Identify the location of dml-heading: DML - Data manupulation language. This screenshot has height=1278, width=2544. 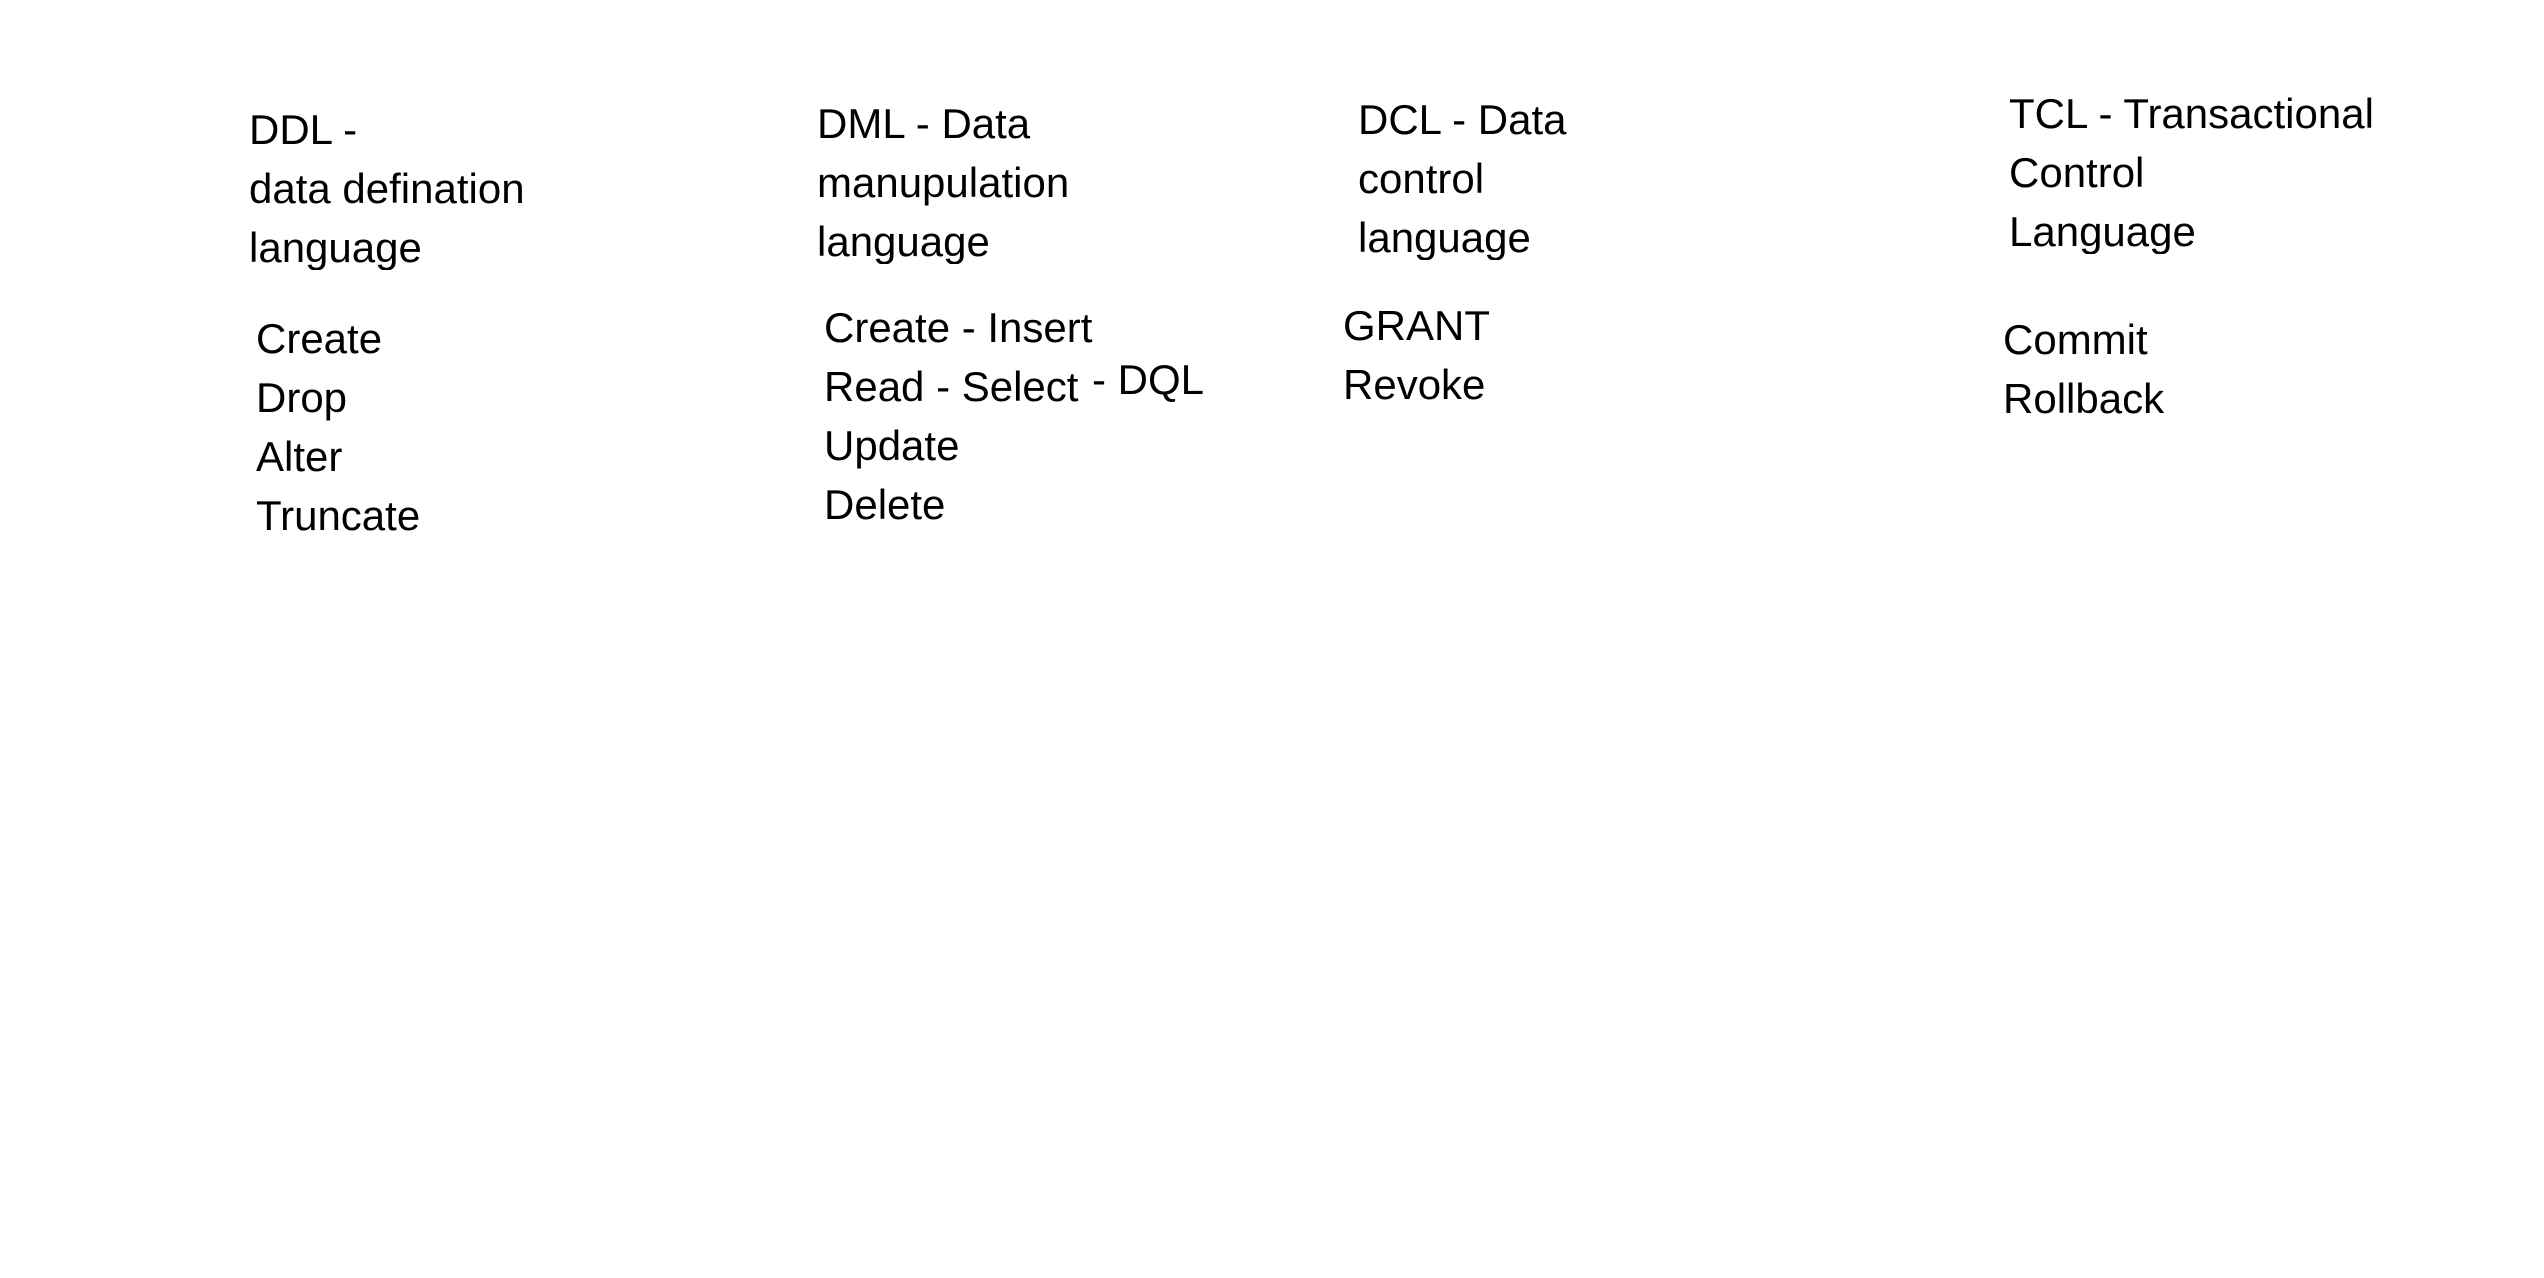
(977, 179).